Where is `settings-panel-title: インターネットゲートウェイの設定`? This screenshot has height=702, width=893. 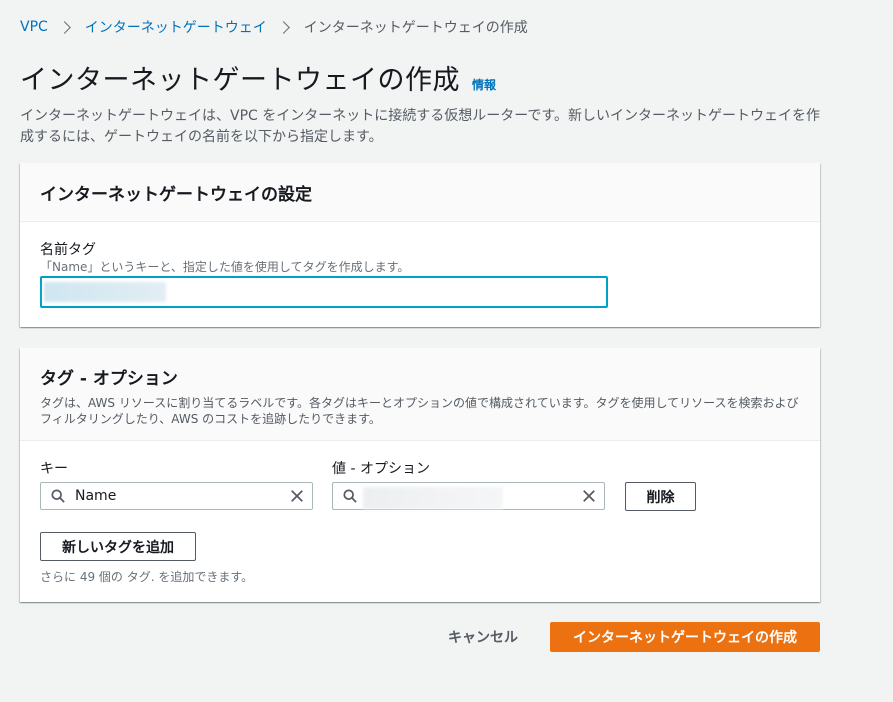
settings-panel-title: インターネットゲートウェイの設定 is located at coordinates (176, 194).